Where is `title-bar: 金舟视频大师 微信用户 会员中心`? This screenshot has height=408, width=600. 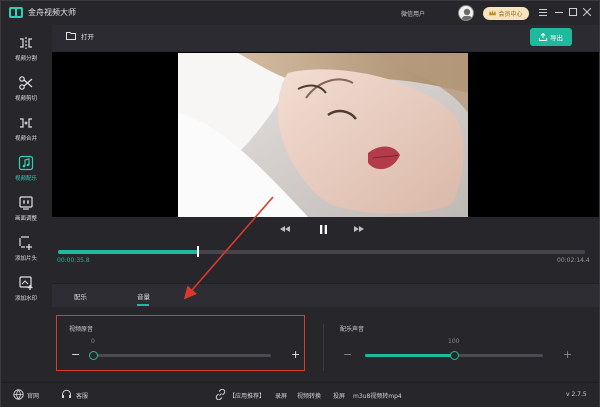
title-bar: 金舟视频大师 微信用户 会员中心 is located at coordinates (300, 13).